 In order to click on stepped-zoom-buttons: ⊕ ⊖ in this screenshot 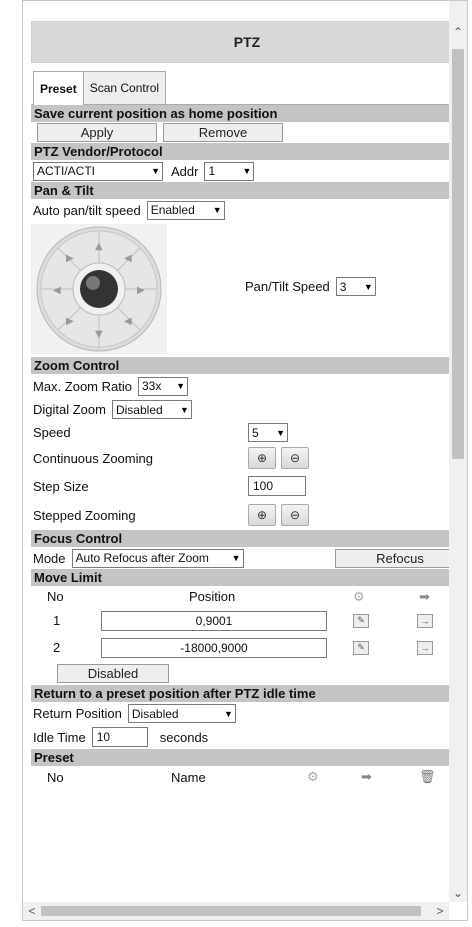, I will do `click(281, 515)`.